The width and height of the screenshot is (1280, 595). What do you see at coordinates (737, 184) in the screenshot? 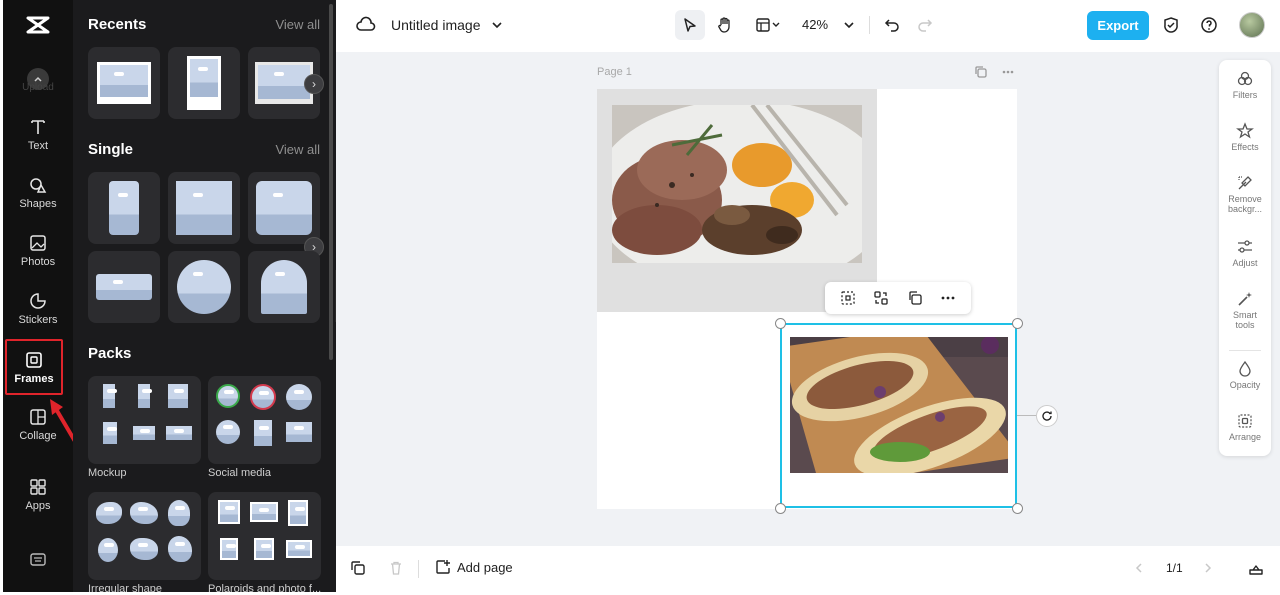
I see `steak-photo` at bounding box center [737, 184].